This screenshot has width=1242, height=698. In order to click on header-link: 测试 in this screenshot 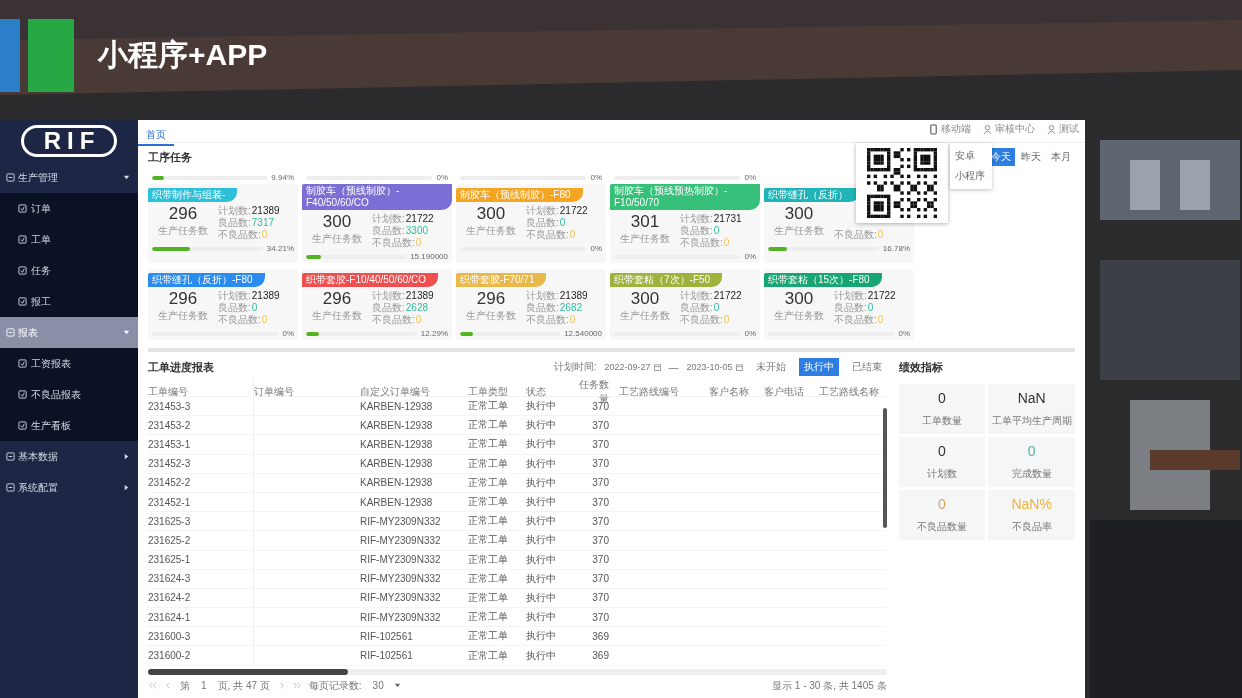, I will do `click(1063, 129)`.